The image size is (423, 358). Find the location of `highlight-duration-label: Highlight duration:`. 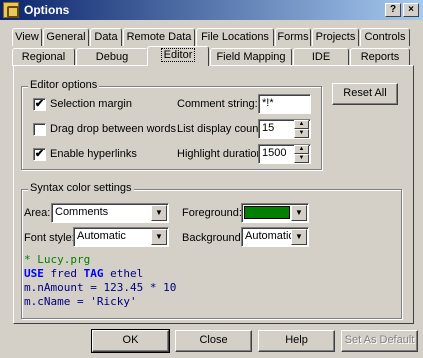

highlight-duration-label: Highlight duration: is located at coordinates (221, 154).